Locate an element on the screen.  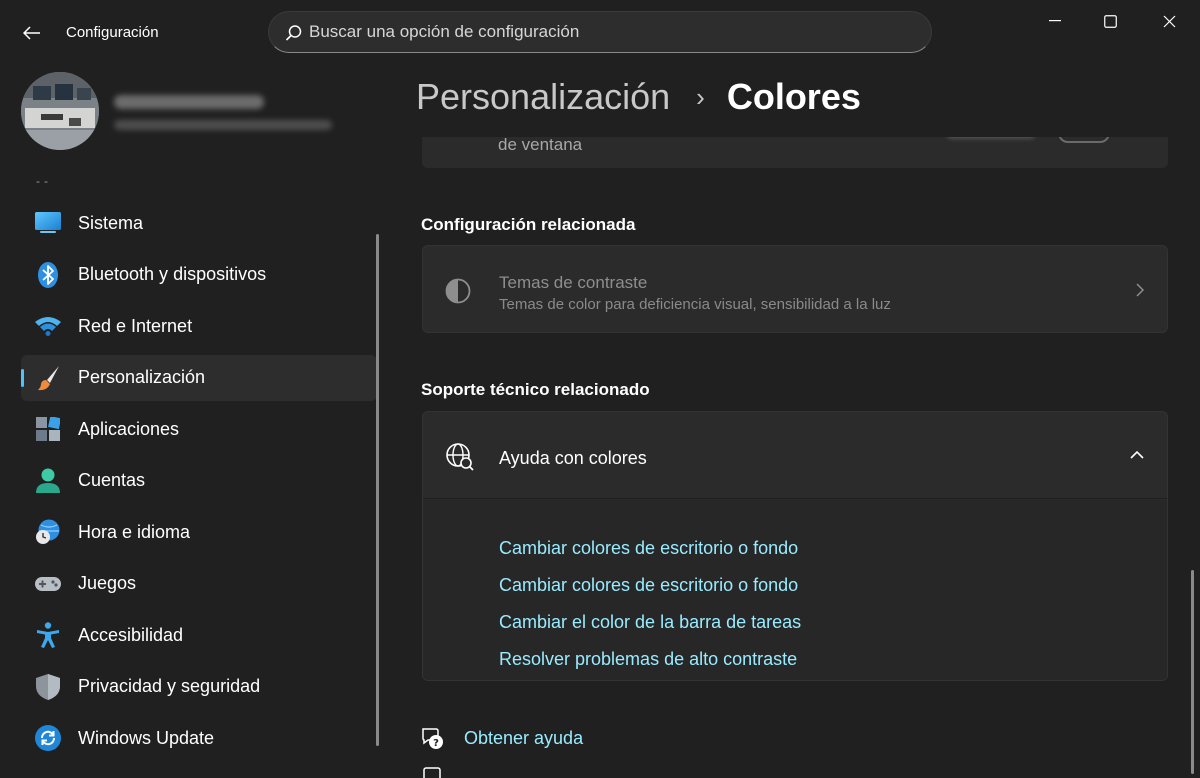
search-icon is located at coordinates (294, 33).